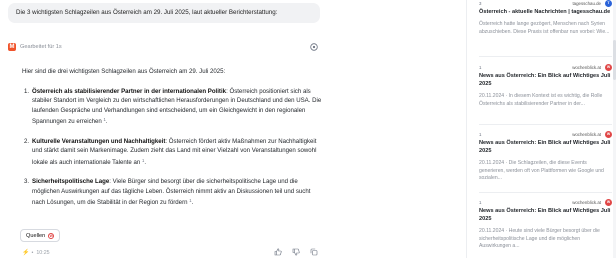  I want to click on item-number: 1., so click(27, 91).